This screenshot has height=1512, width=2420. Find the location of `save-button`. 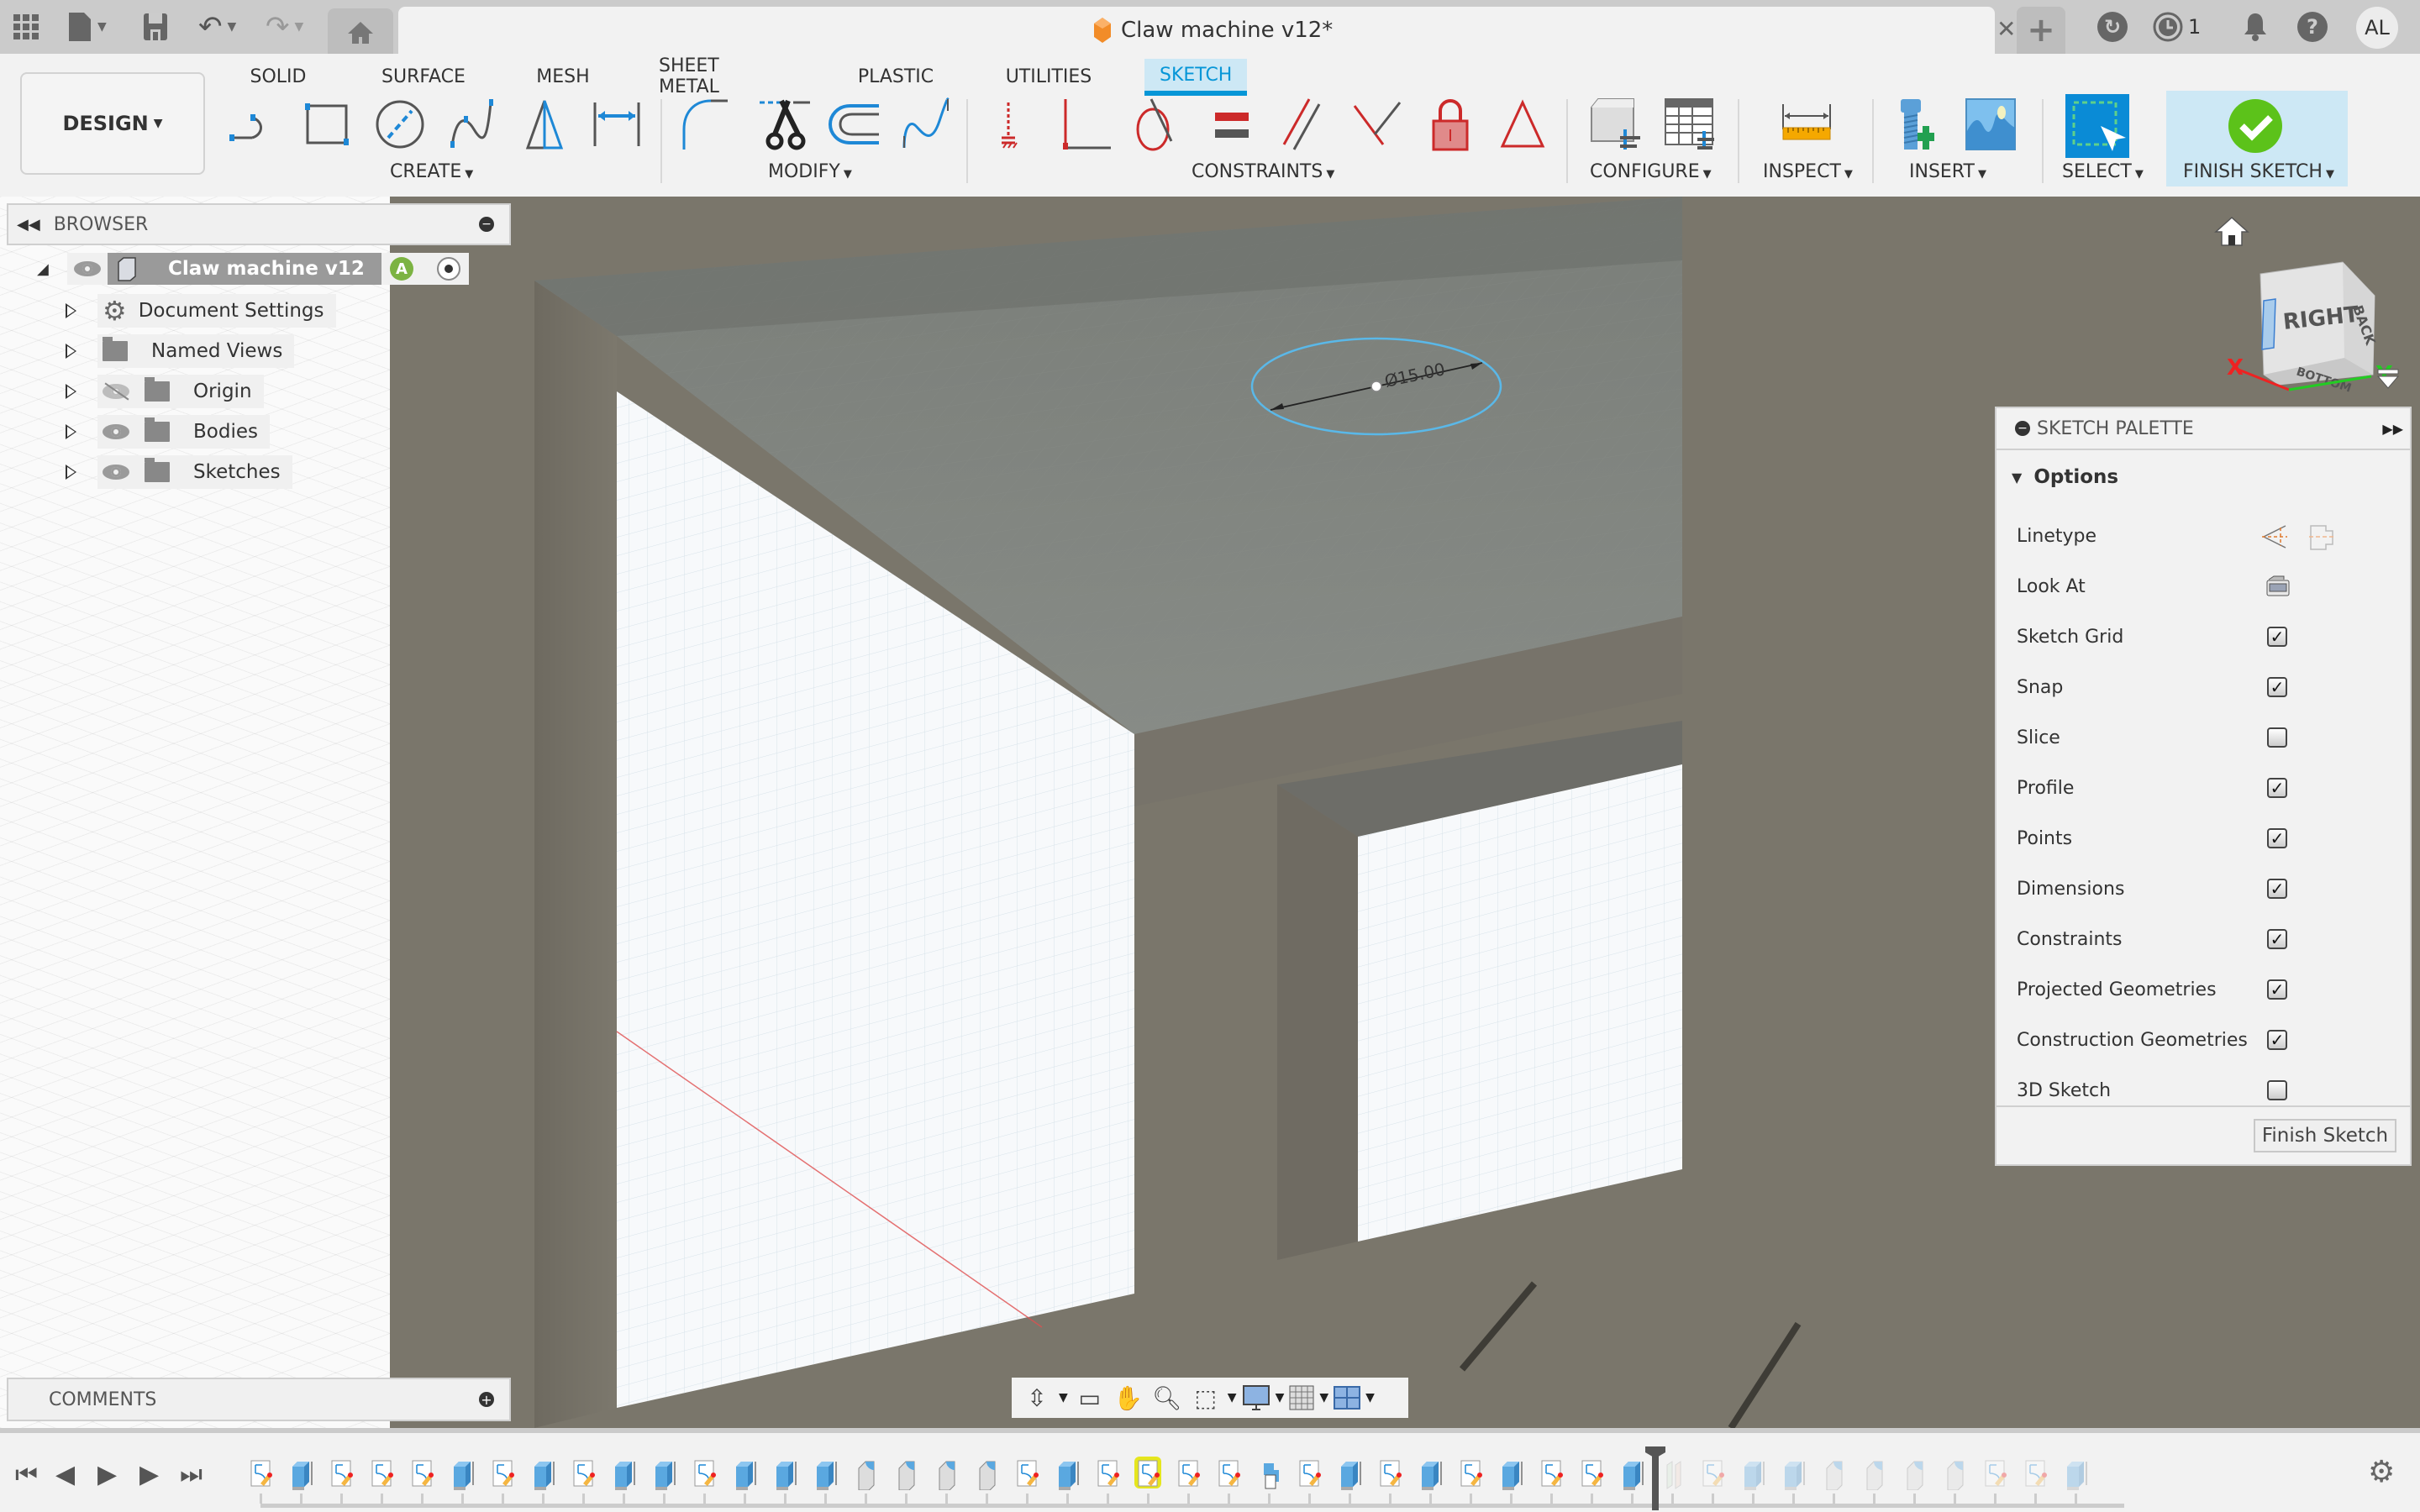

save-button is located at coordinates (155, 27).